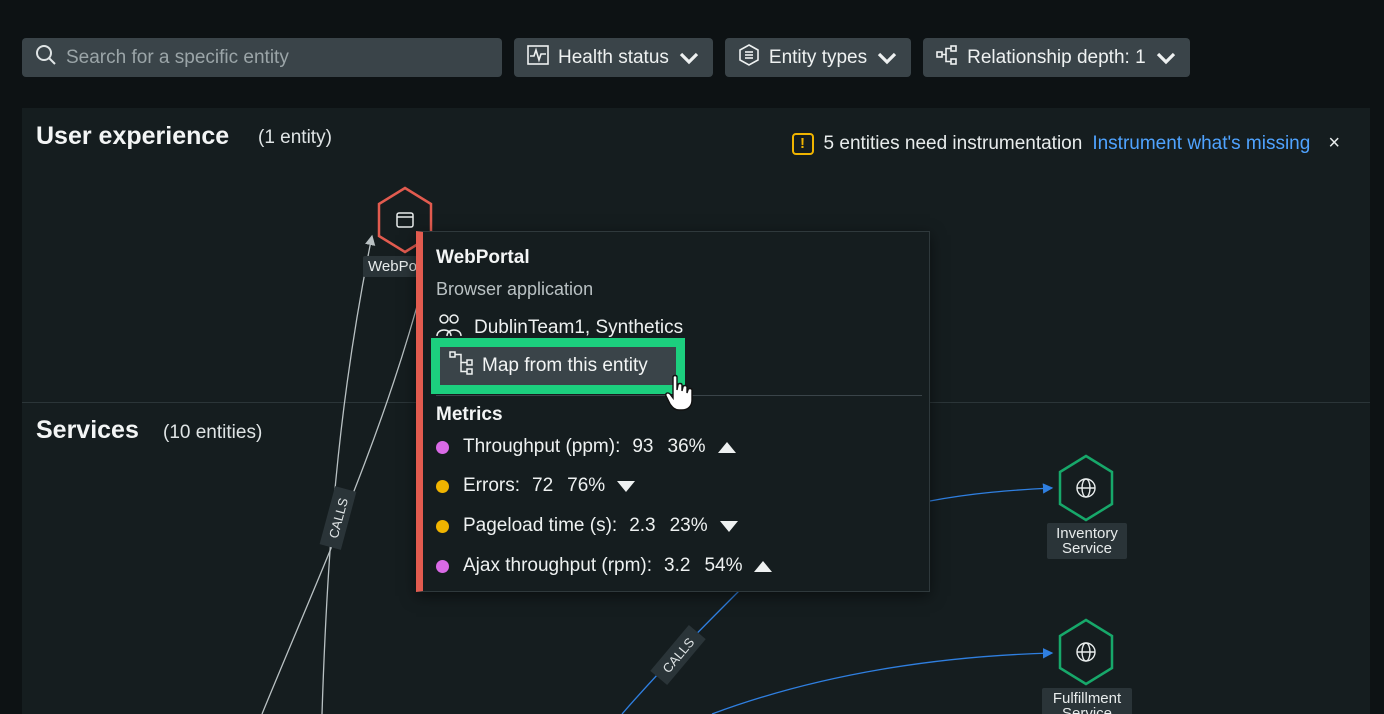 This screenshot has width=1384, height=714. Describe the element at coordinates (688, 525) in the screenshot. I see `metric-percent: 23%` at that location.